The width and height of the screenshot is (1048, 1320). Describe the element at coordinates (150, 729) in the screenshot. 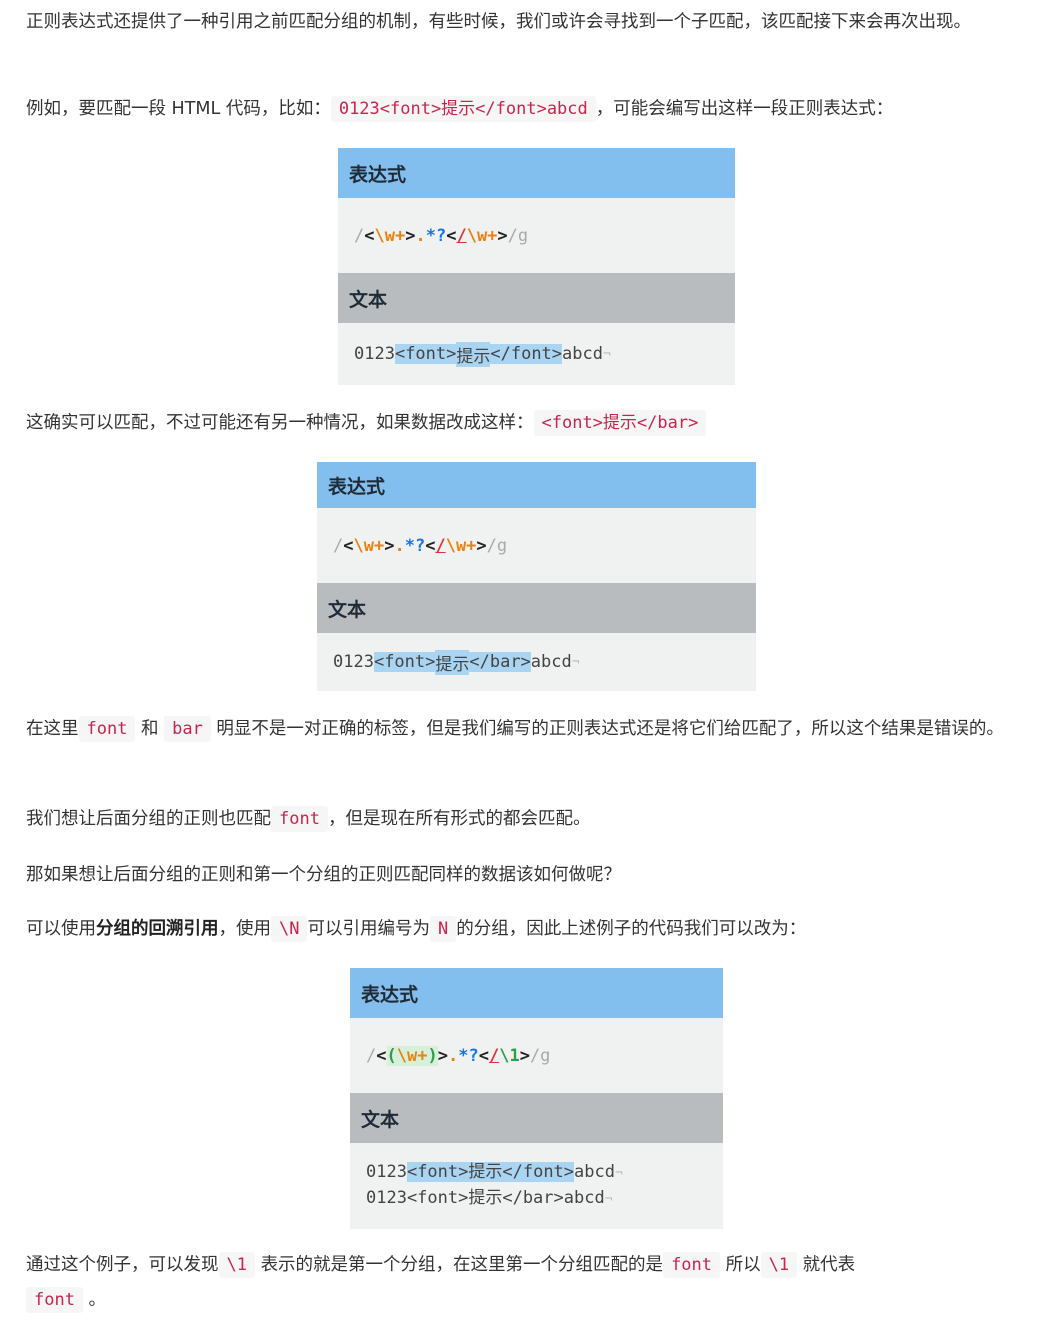

I see `text: 和` at that location.